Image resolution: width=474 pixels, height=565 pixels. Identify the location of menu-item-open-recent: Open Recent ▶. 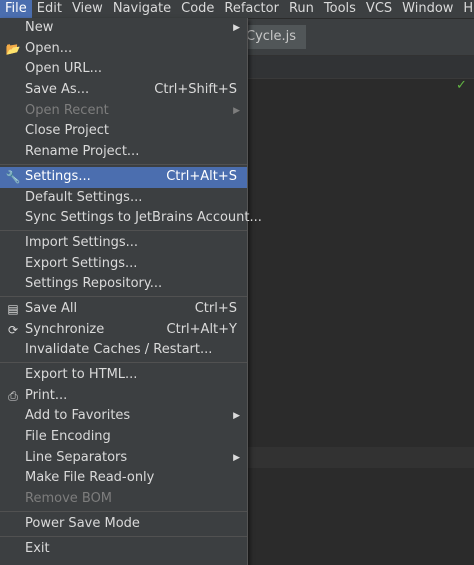
(123, 111).